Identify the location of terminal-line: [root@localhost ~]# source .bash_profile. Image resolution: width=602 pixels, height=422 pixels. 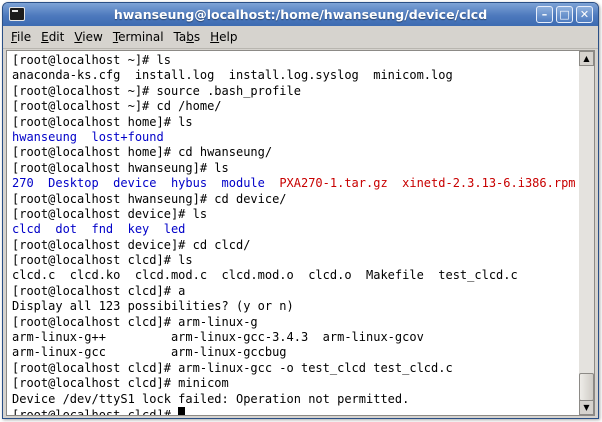
(295, 91).